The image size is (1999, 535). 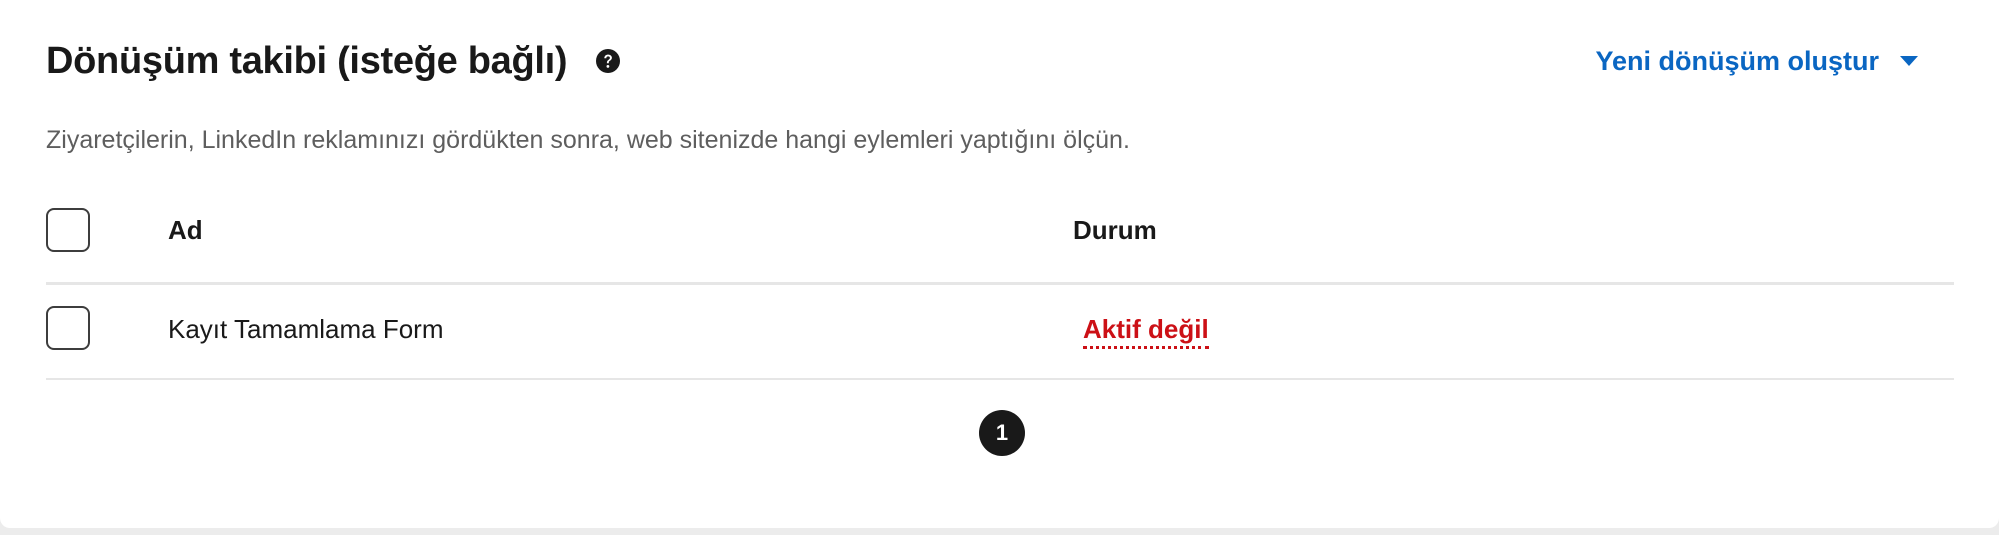 What do you see at coordinates (68, 230) in the screenshot?
I see `select-all-checkbox` at bounding box center [68, 230].